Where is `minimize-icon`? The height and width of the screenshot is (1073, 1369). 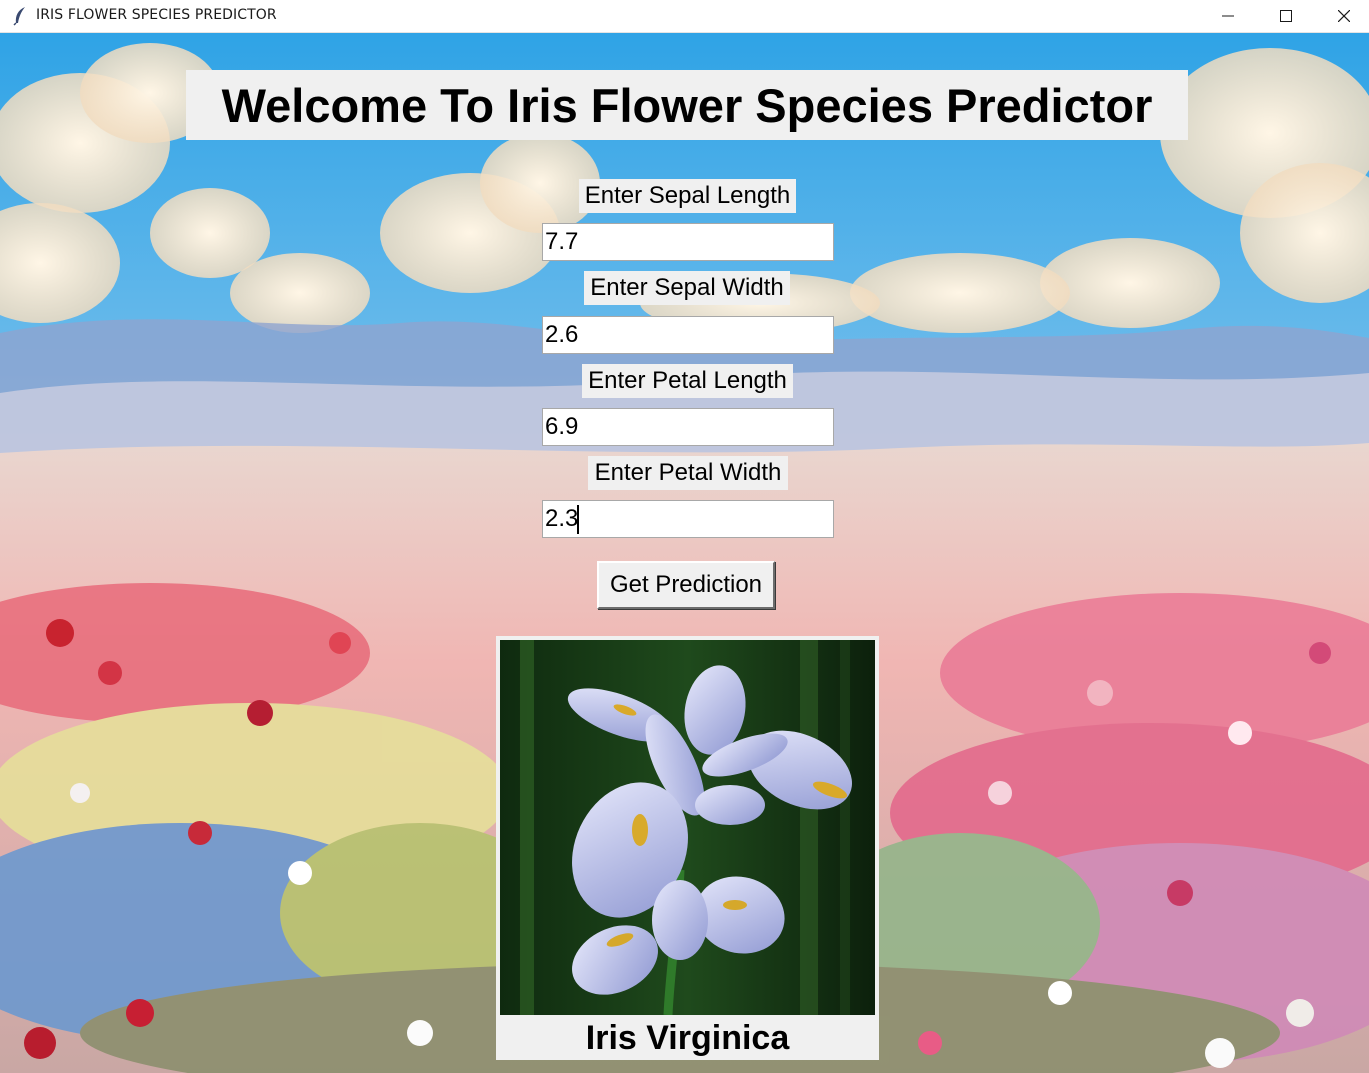 minimize-icon is located at coordinates (1228, 16).